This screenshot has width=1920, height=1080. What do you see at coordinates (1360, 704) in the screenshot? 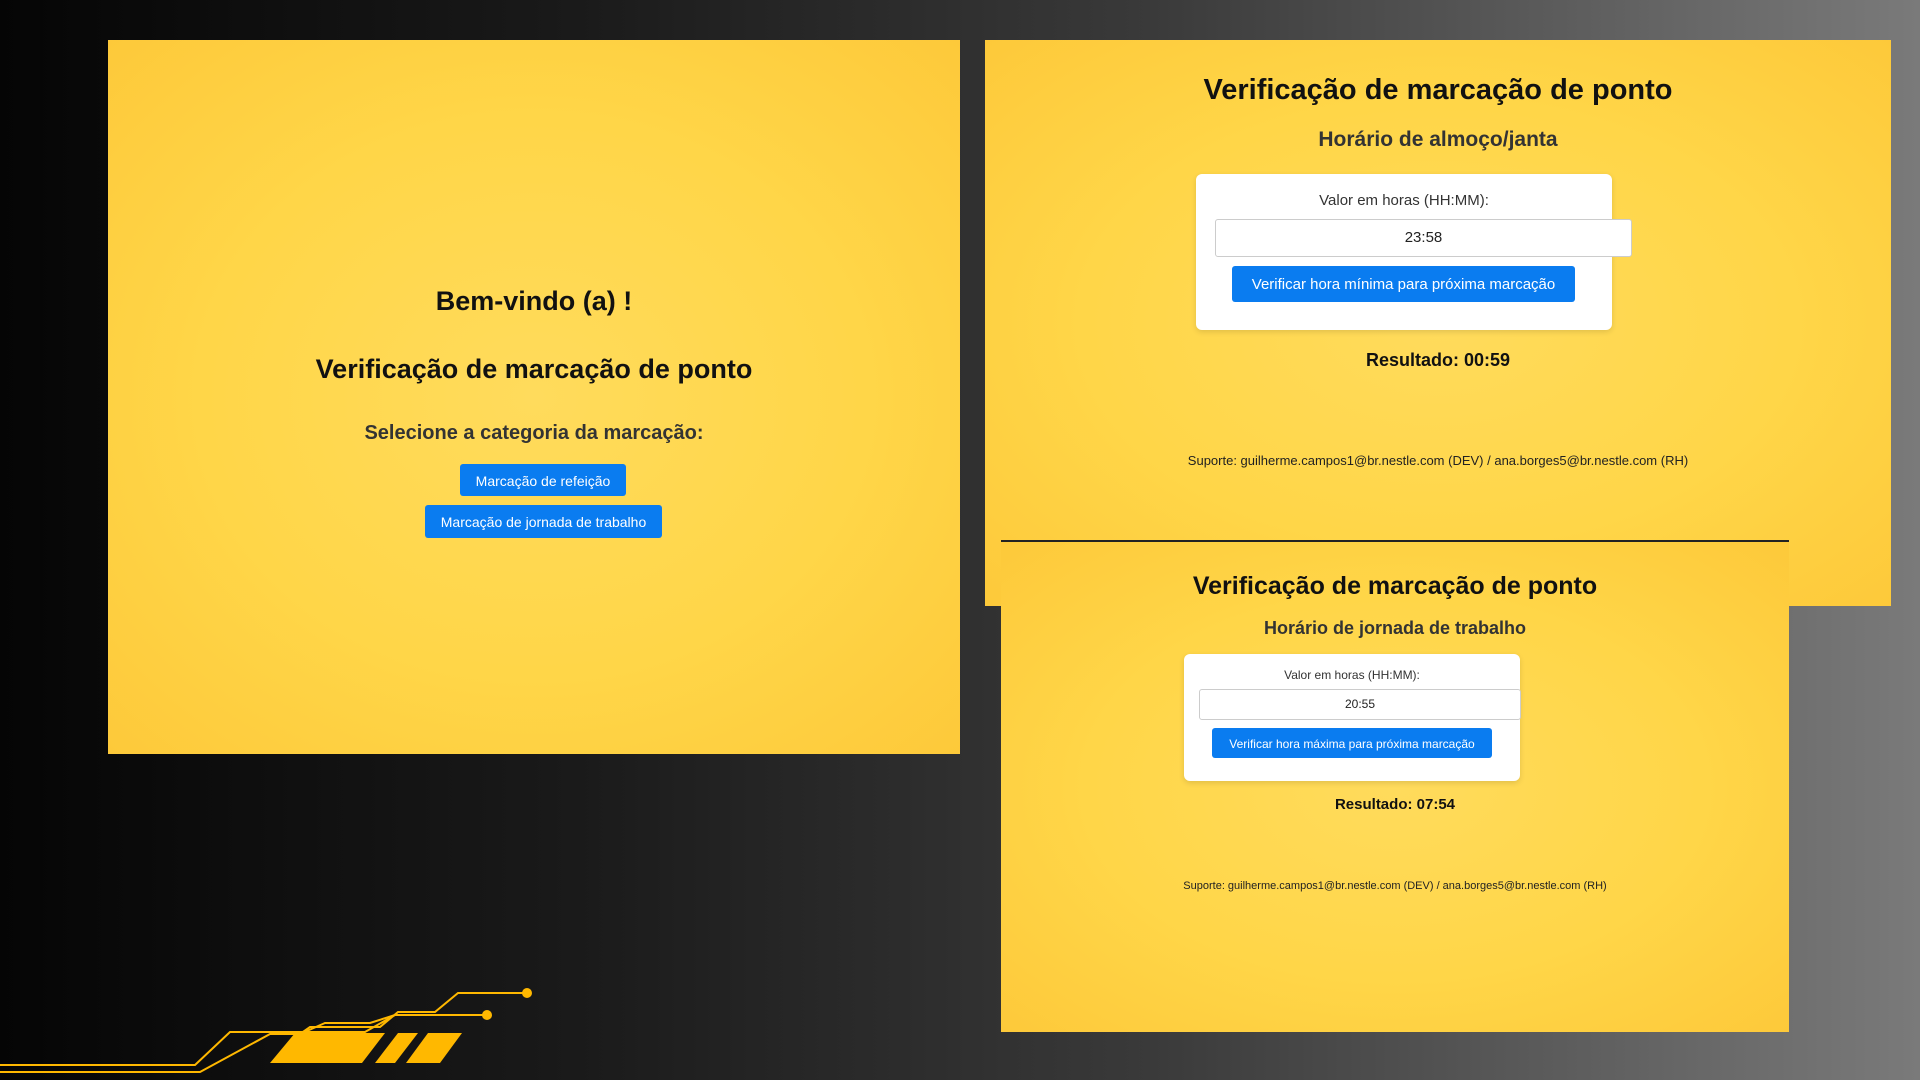
I see `hours-input: 20:55` at bounding box center [1360, 704].